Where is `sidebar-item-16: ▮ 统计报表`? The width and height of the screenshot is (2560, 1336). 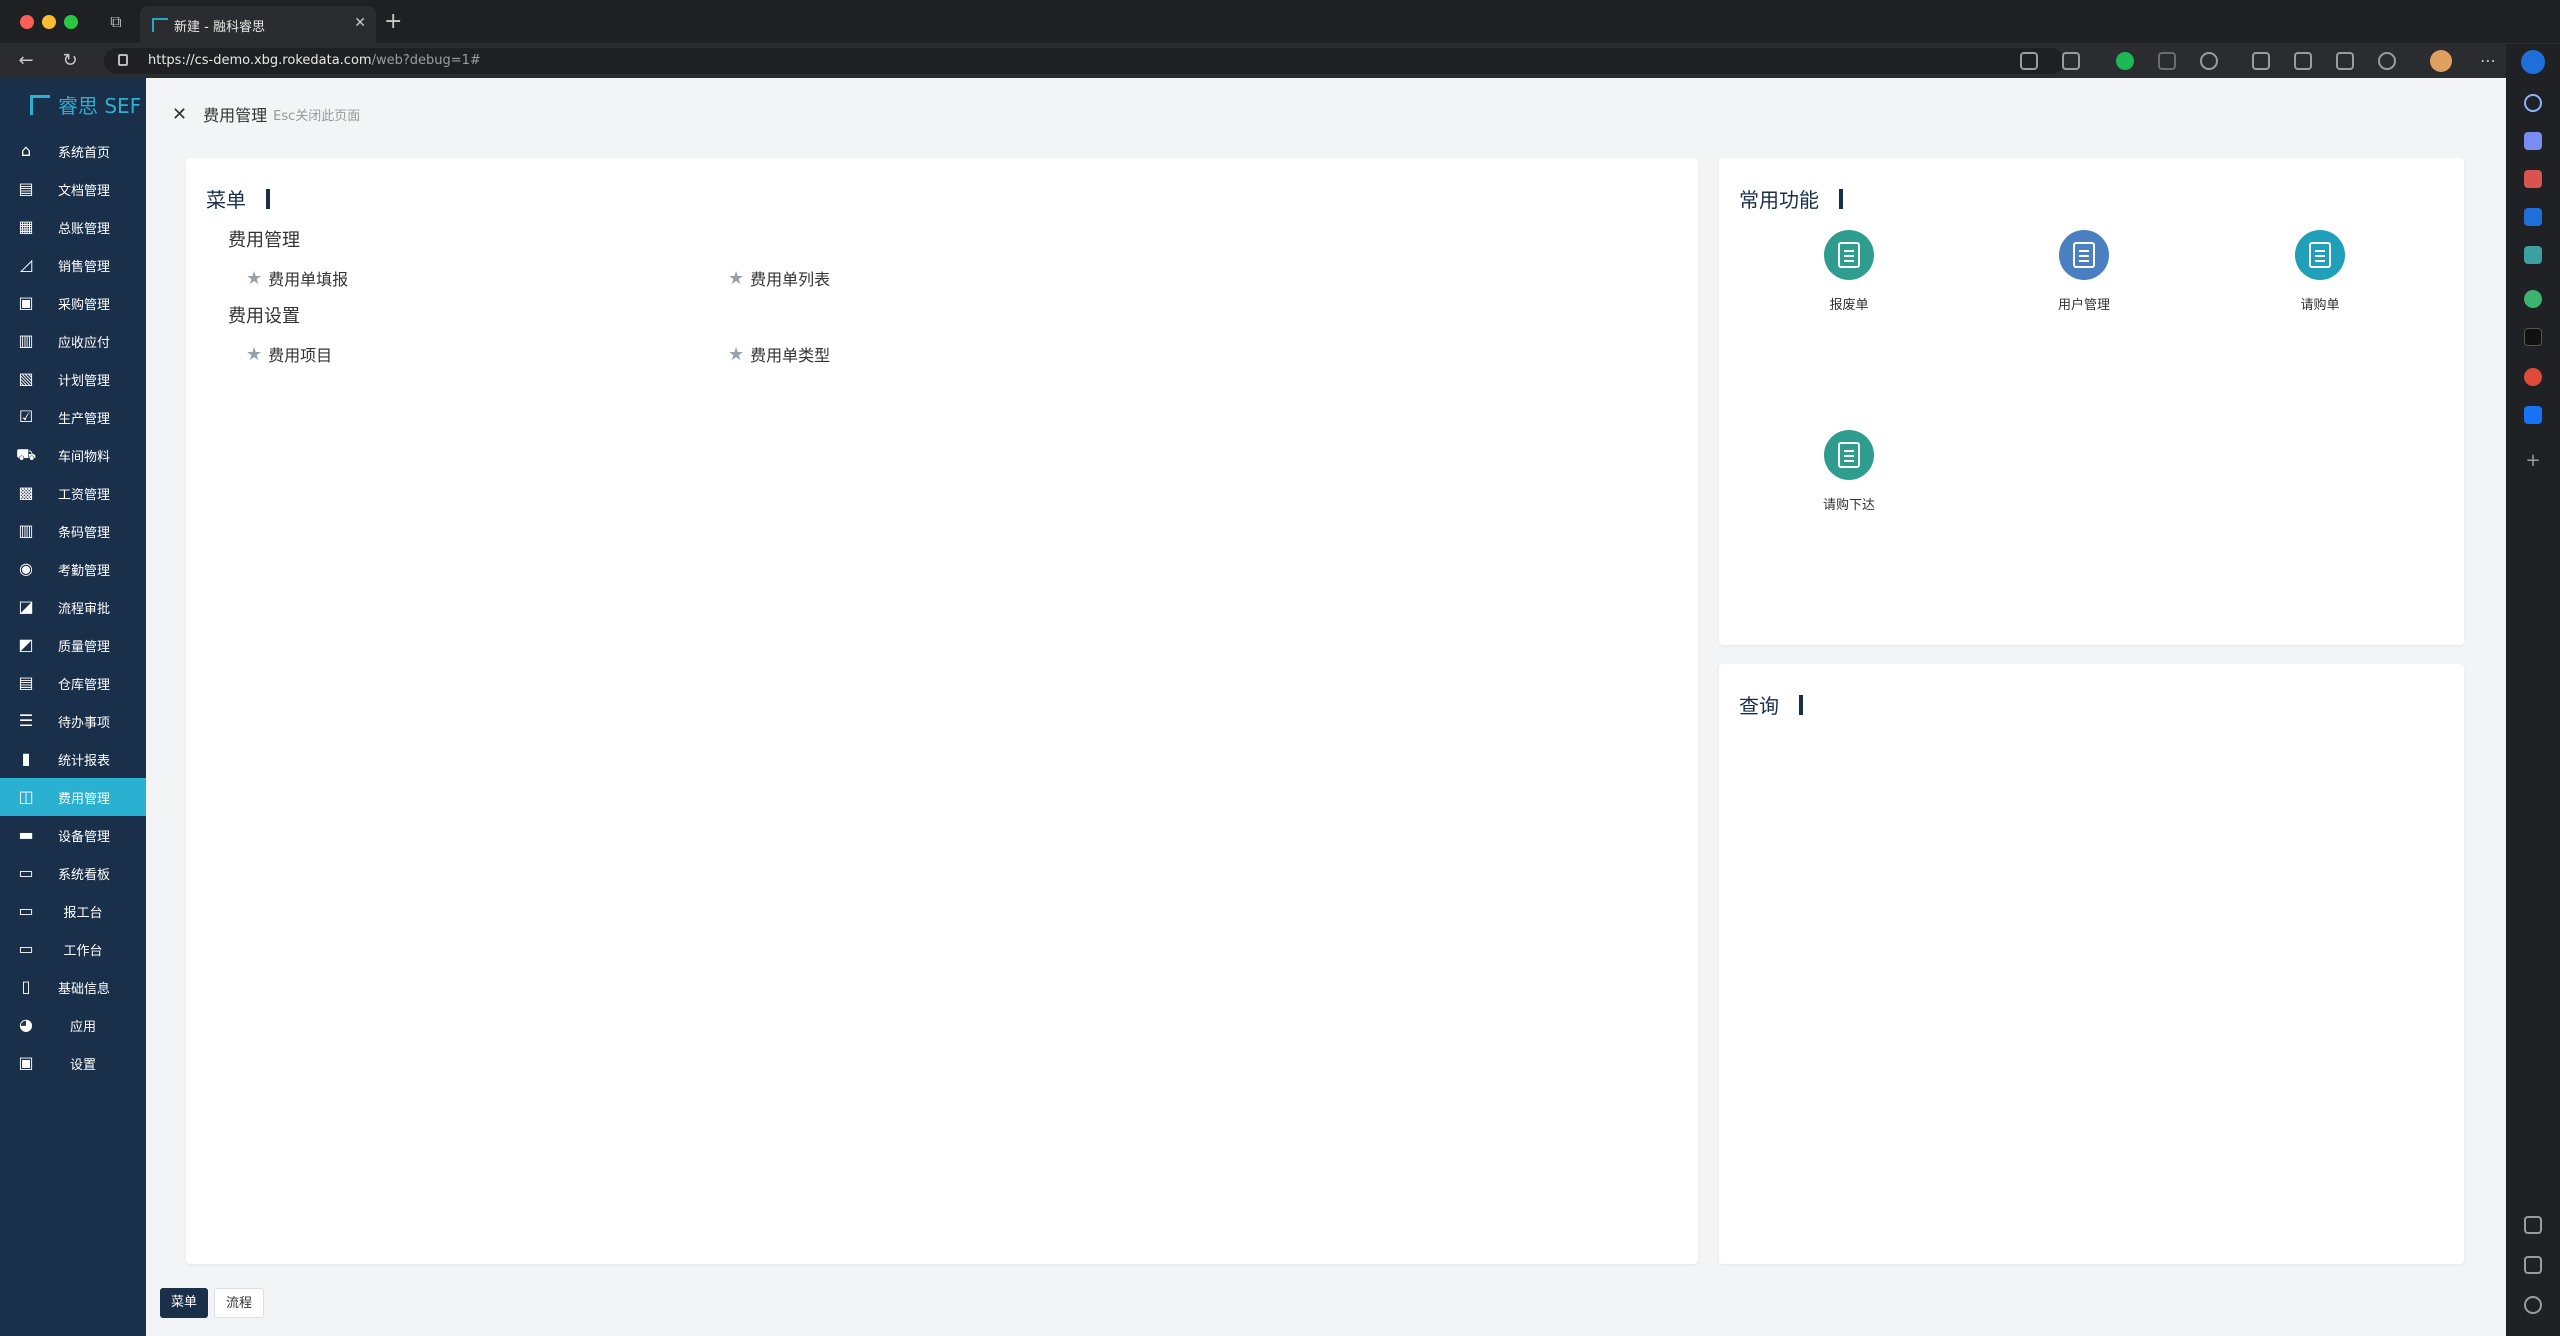 sidebar-item-16: ▮ 统计报表 is located at coordinates (73, 759).